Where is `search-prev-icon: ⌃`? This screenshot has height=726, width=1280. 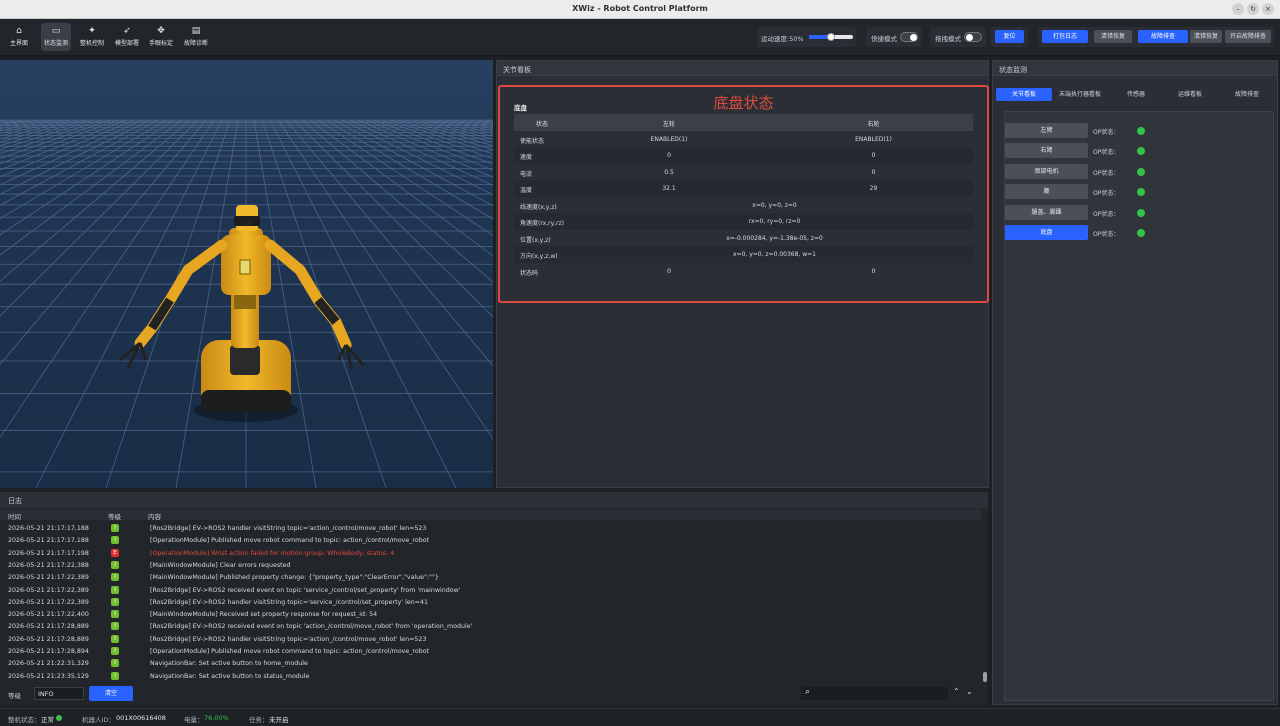 search-prev-icon: ⌃ is located at coordinates (956, 691).